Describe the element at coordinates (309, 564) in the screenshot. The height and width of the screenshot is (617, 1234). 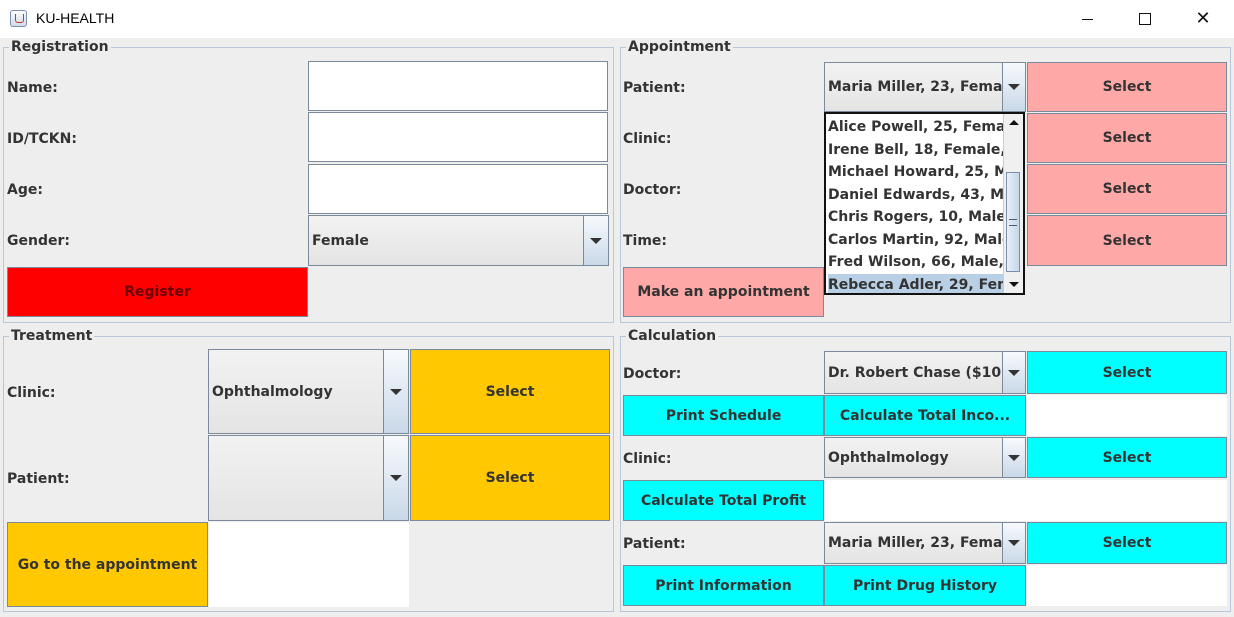
I see `treatment-output-area` at that location.